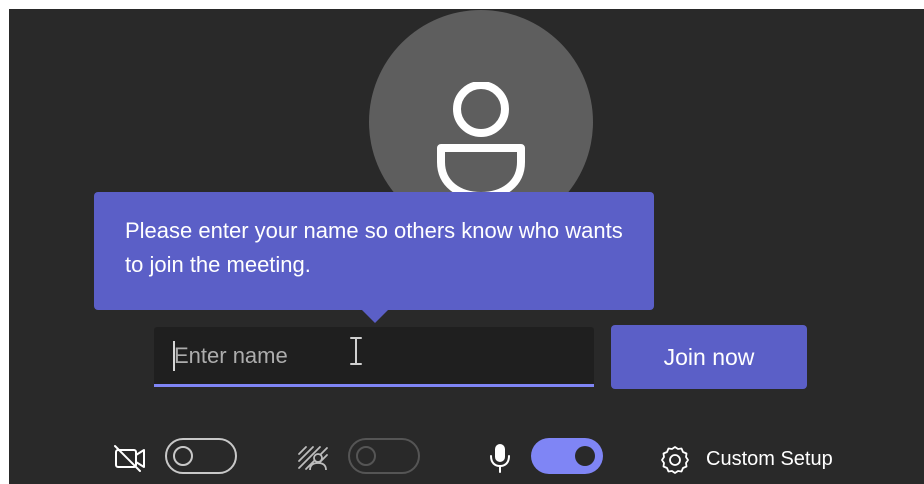 This screenshot has width=924, height=484. Describe the element at coordinates (366, 456) in the screenshot. I see `background-effects-toggle-knob` at that location.